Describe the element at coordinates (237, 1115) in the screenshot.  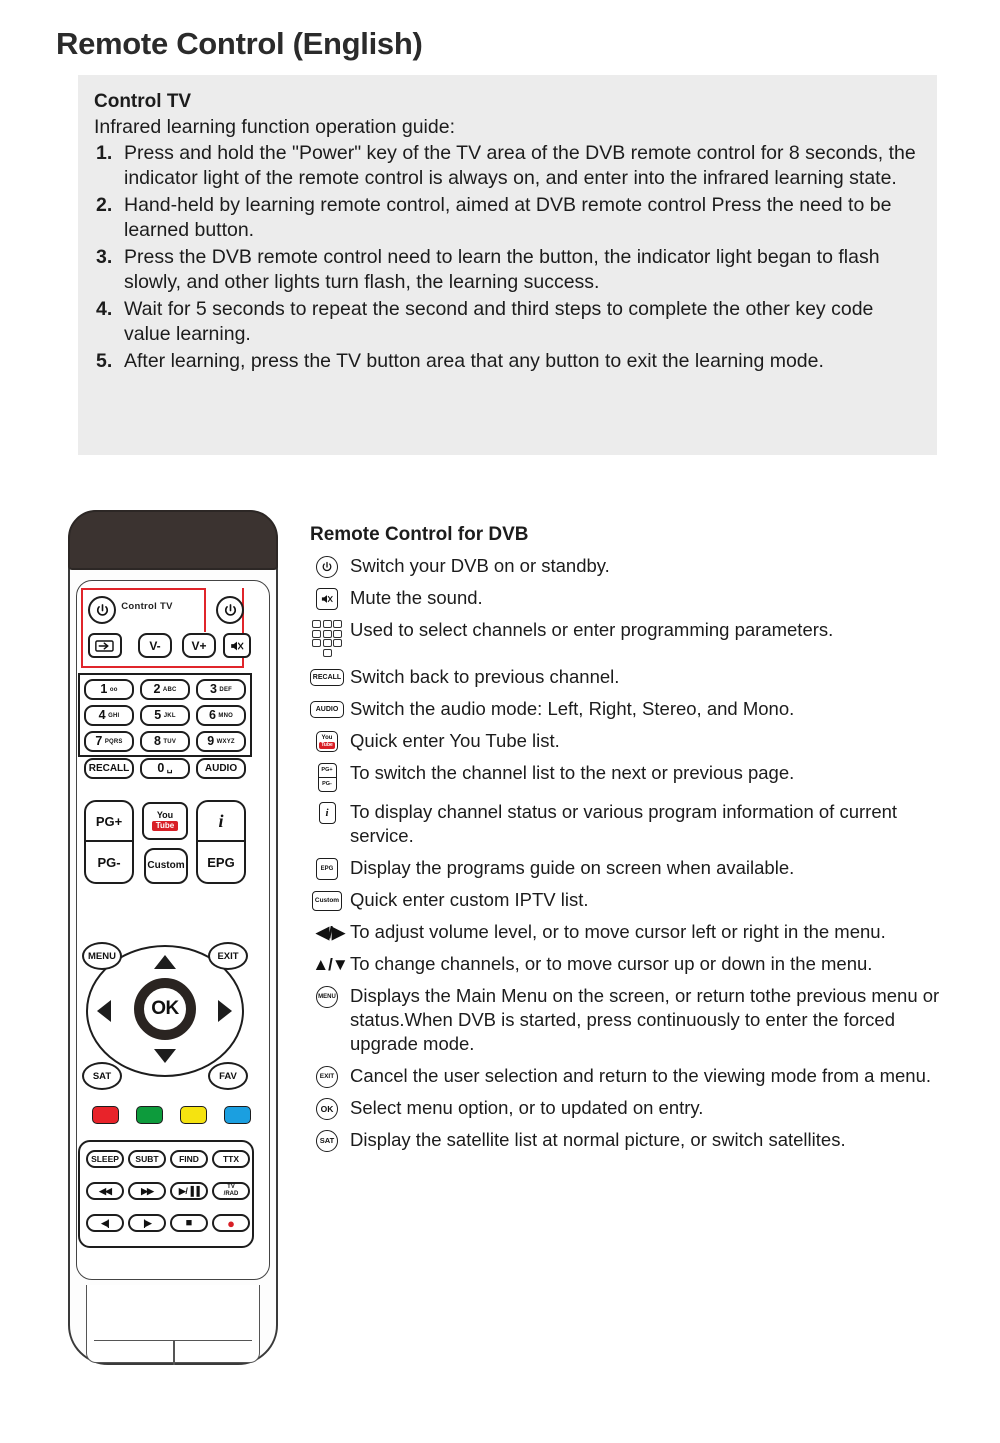
I see `blue-color-button` at that location.